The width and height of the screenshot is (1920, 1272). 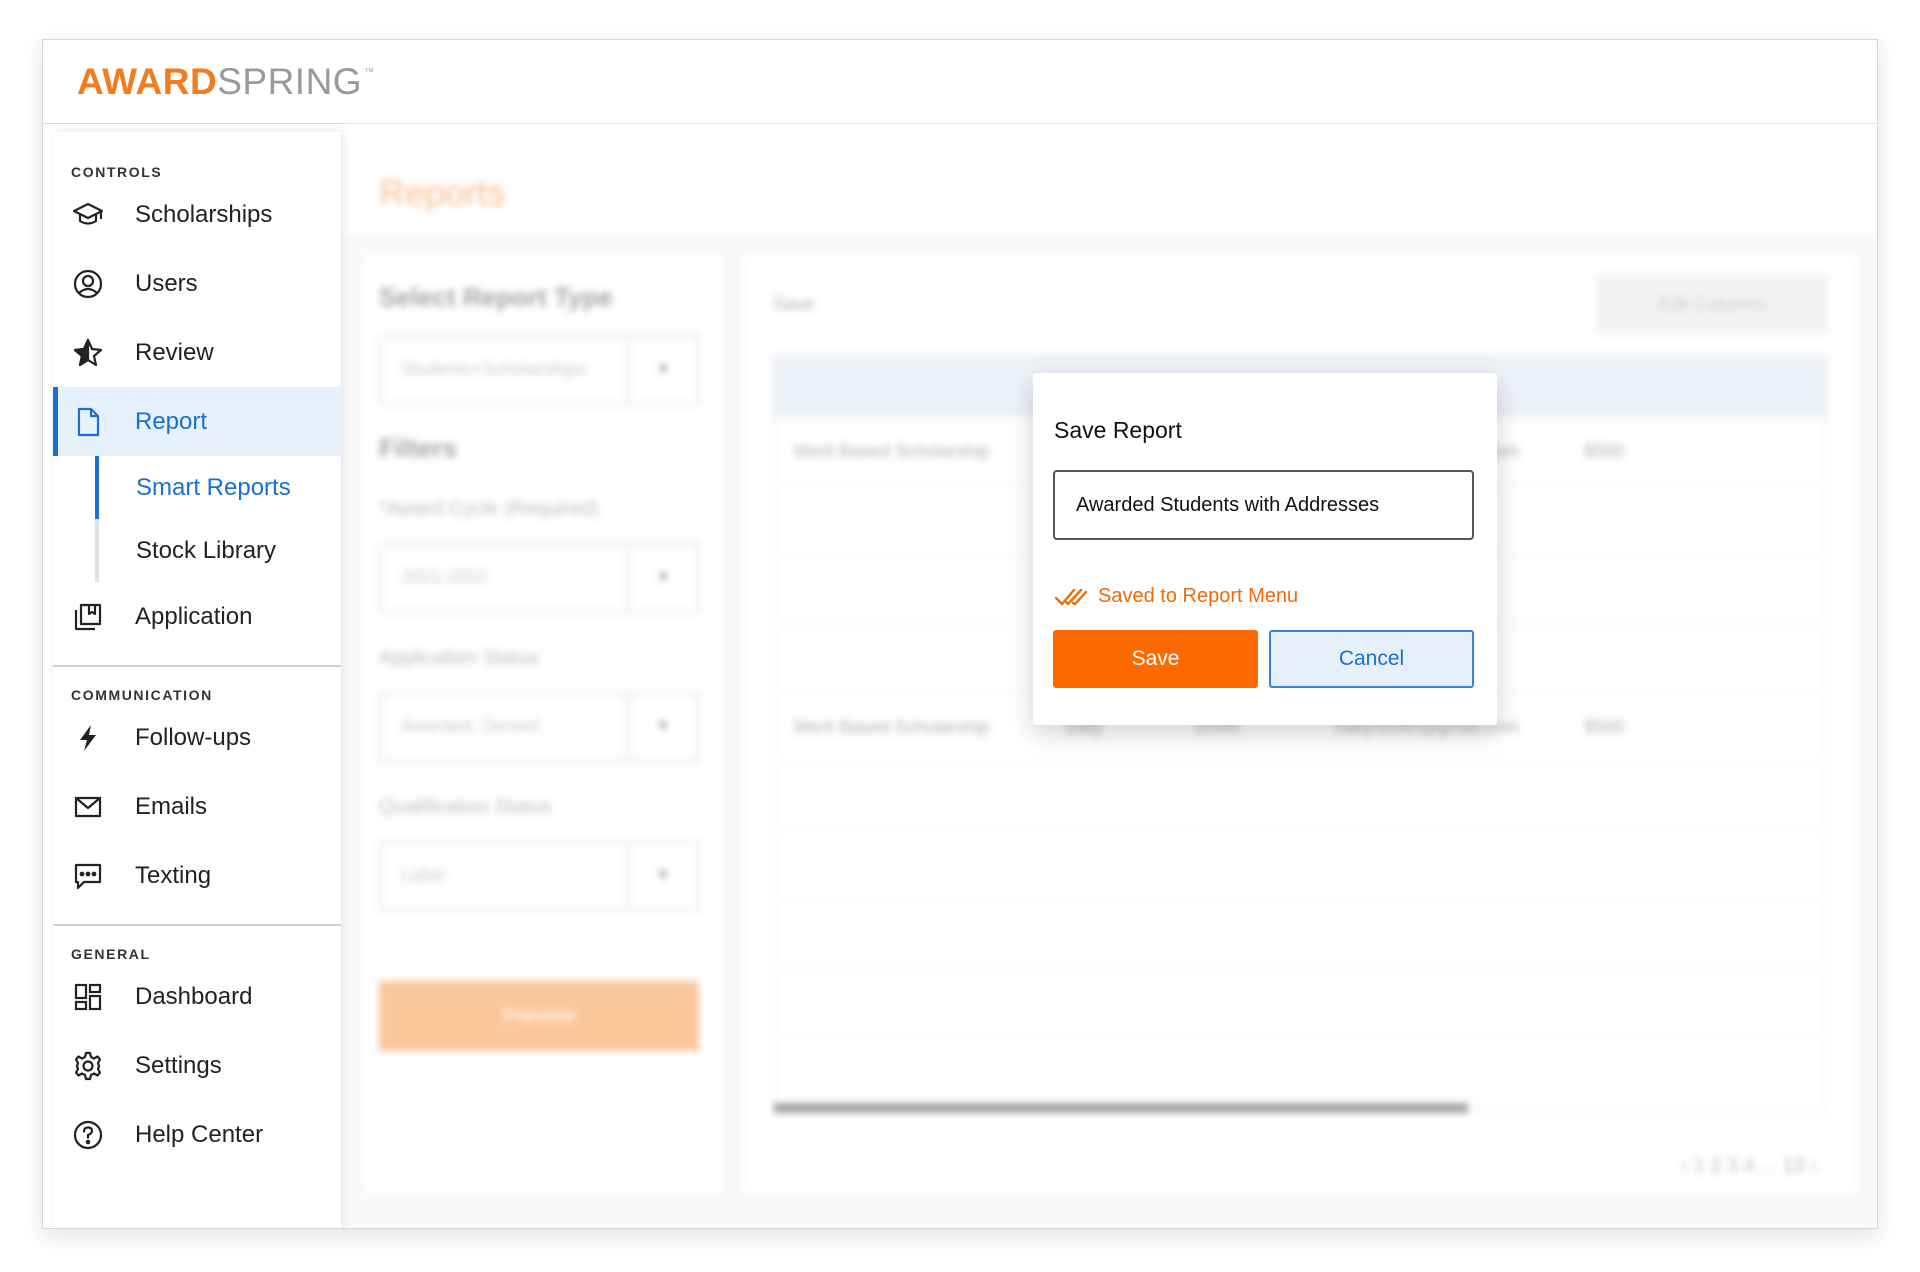 I want to click on qualification-status-value: Label, so click(x=423, y=875).